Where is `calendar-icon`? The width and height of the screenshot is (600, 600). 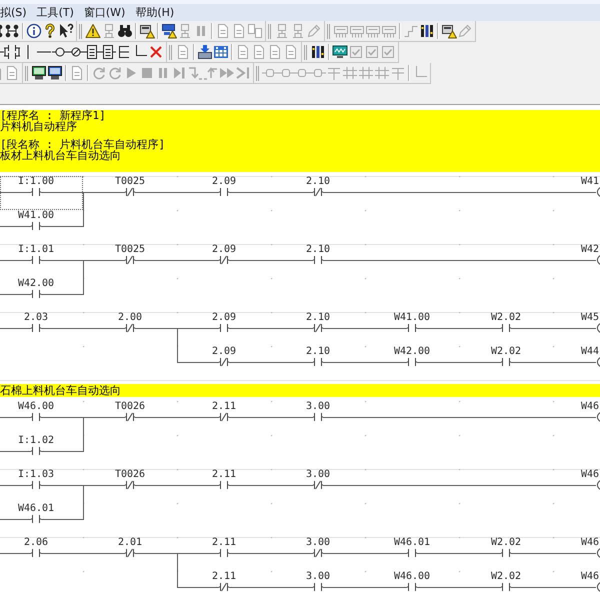 calendar-icon is located at coordinates (221, 52).